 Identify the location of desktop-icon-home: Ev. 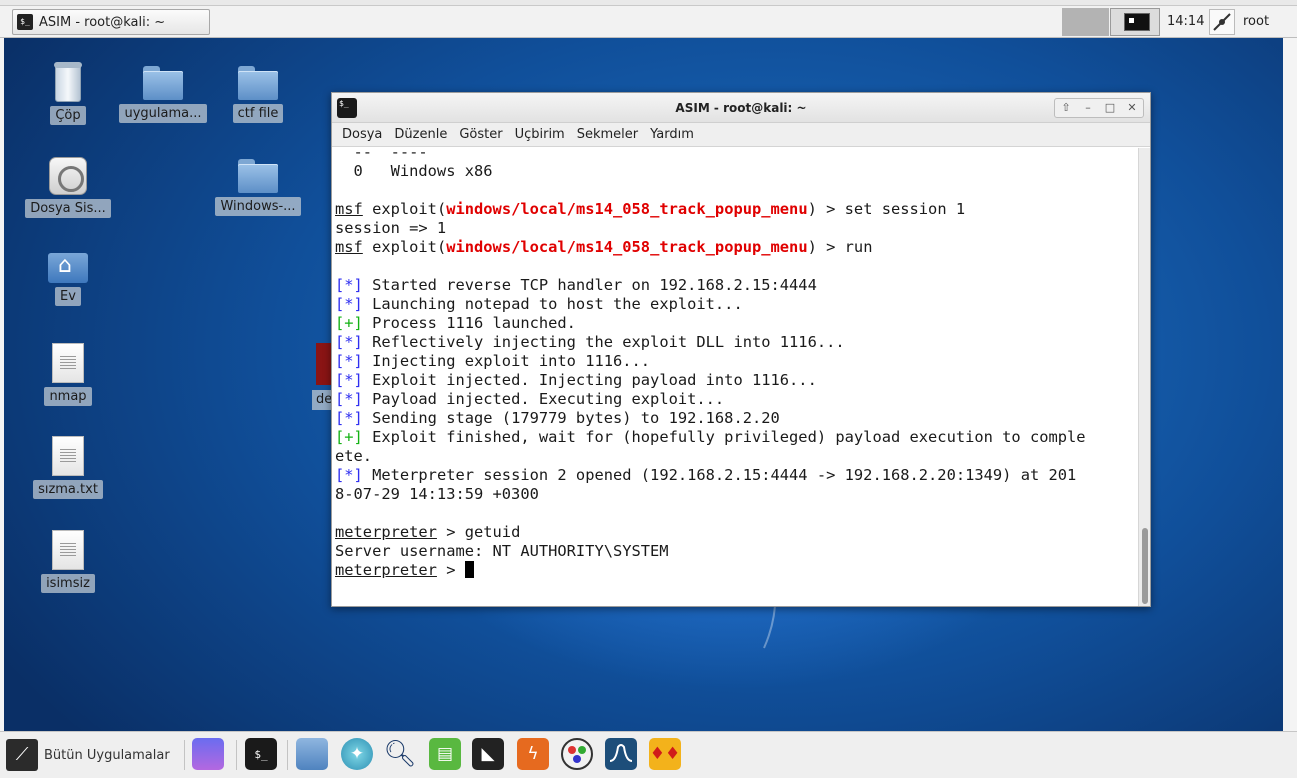
(68, 279).